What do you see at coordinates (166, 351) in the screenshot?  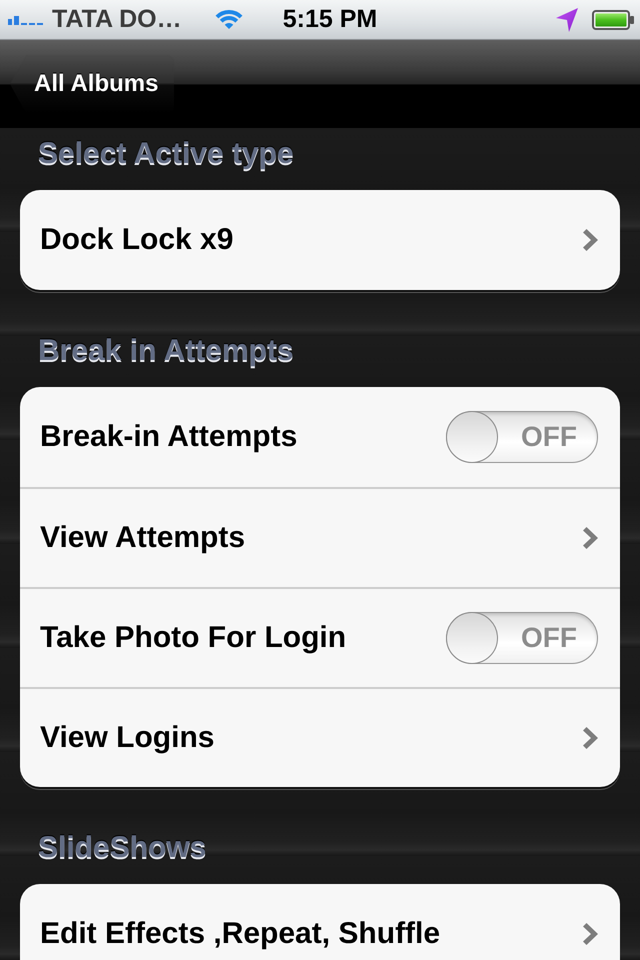 I see `section-header: Break in Attempts` at bounding box center [166, 351].